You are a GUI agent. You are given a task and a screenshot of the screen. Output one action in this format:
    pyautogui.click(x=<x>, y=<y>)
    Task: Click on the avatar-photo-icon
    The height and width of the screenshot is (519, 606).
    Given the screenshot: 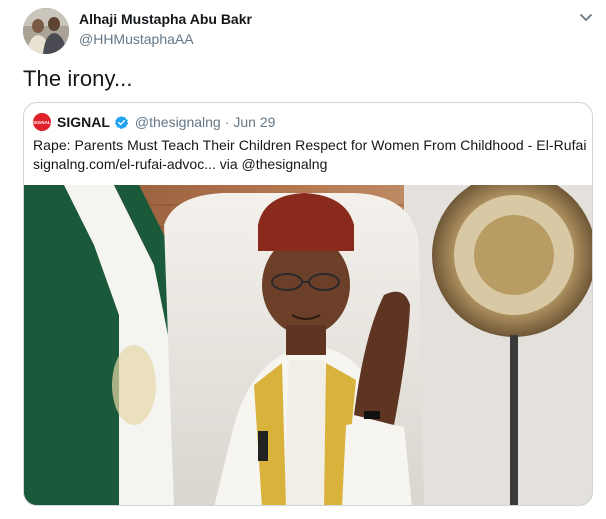 What is the action you would take?
    pyautogui.click(x=46, y=31)
    